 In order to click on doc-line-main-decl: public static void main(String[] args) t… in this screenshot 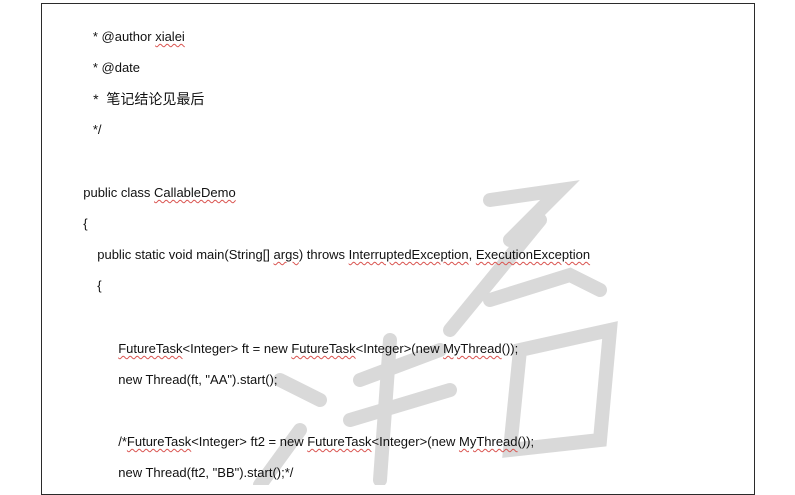, I will do `click(340, 246)`.